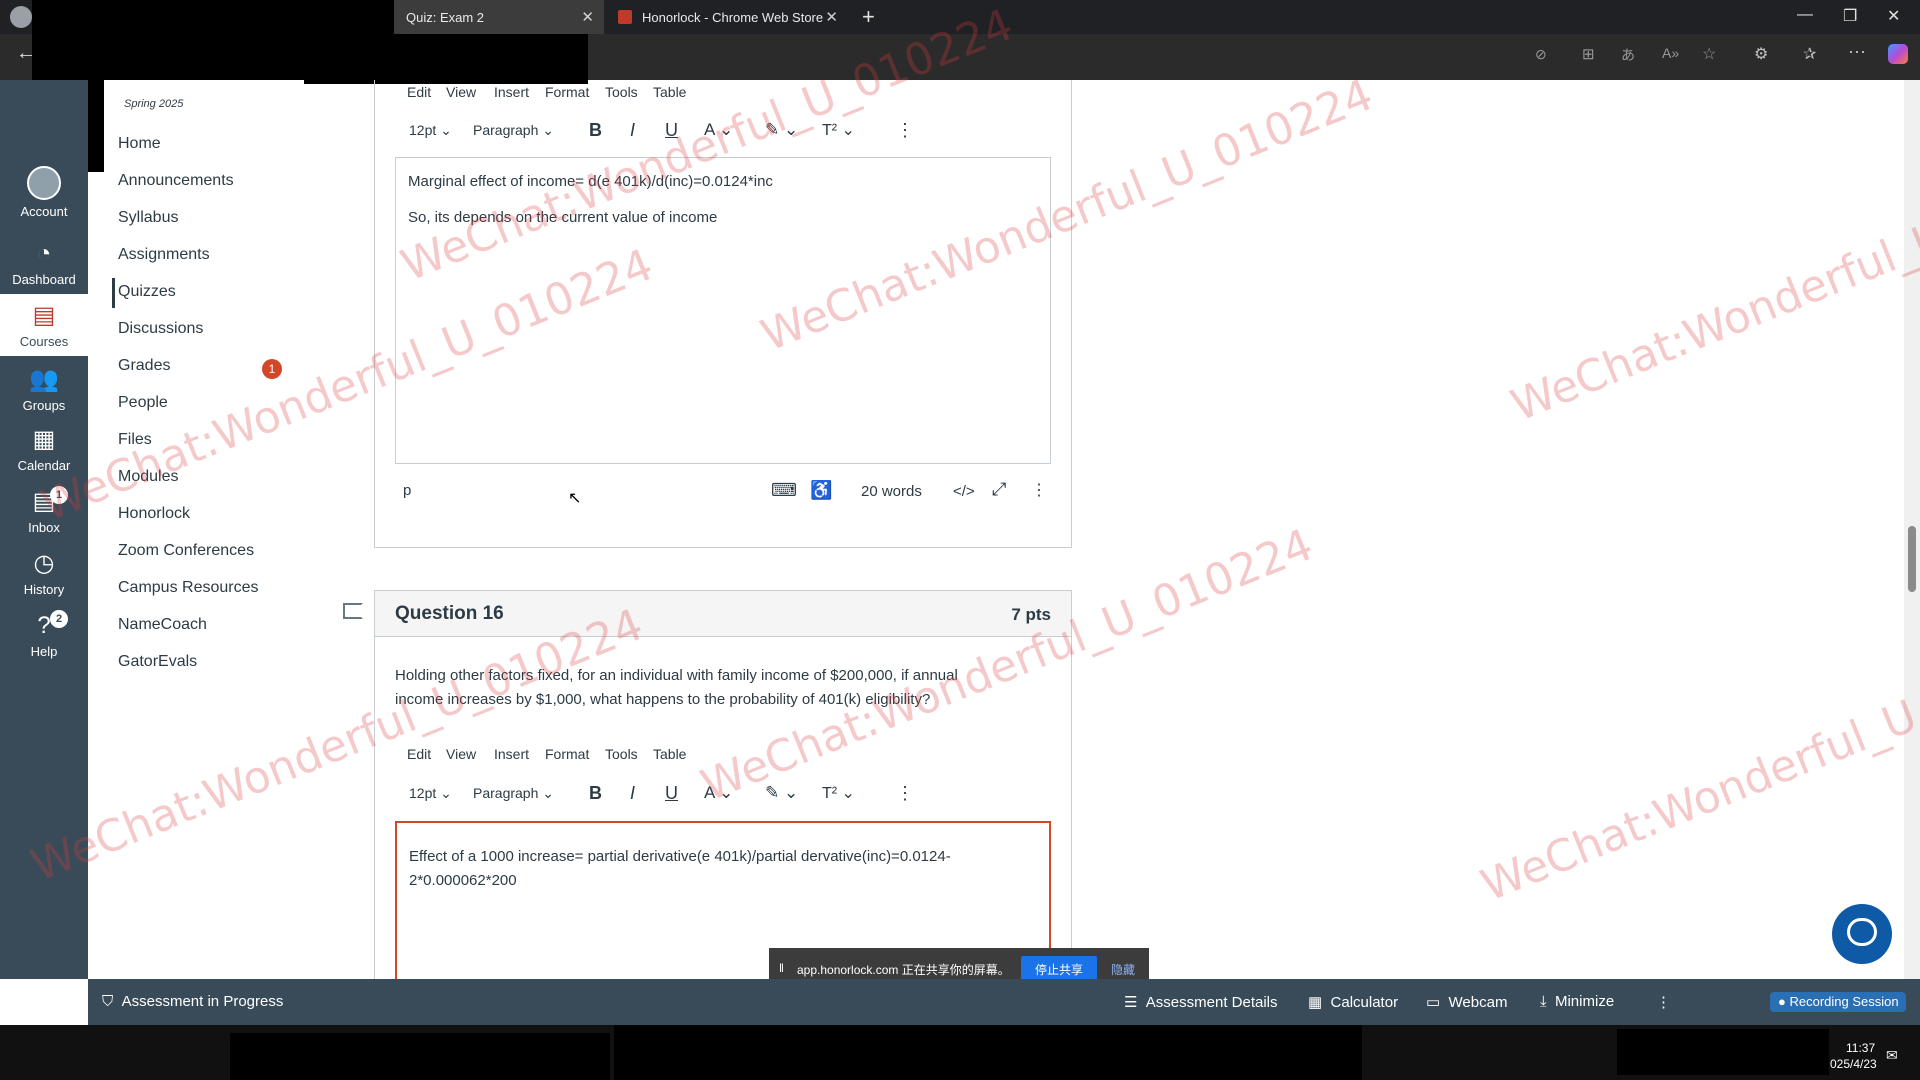 This screenshot has width=1920, height=1080. Describe the element at coordinates (1628, 55) in the screenshot. I see `translate-icon: あ` at that location.